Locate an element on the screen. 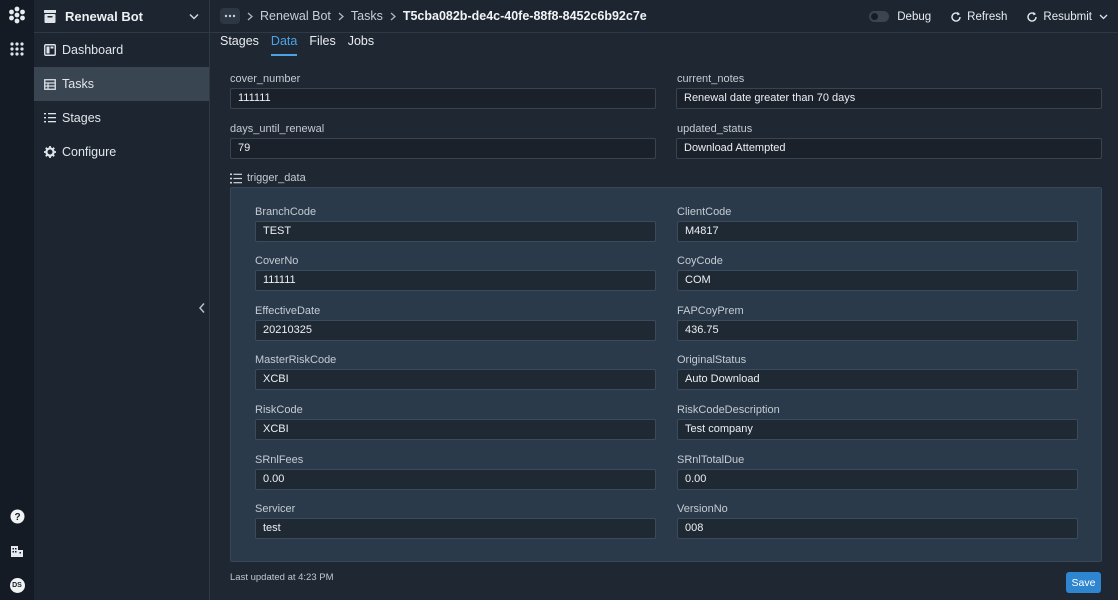 The image size is (1118, 600). save-button: Save is located at coordinates (1083, 582).